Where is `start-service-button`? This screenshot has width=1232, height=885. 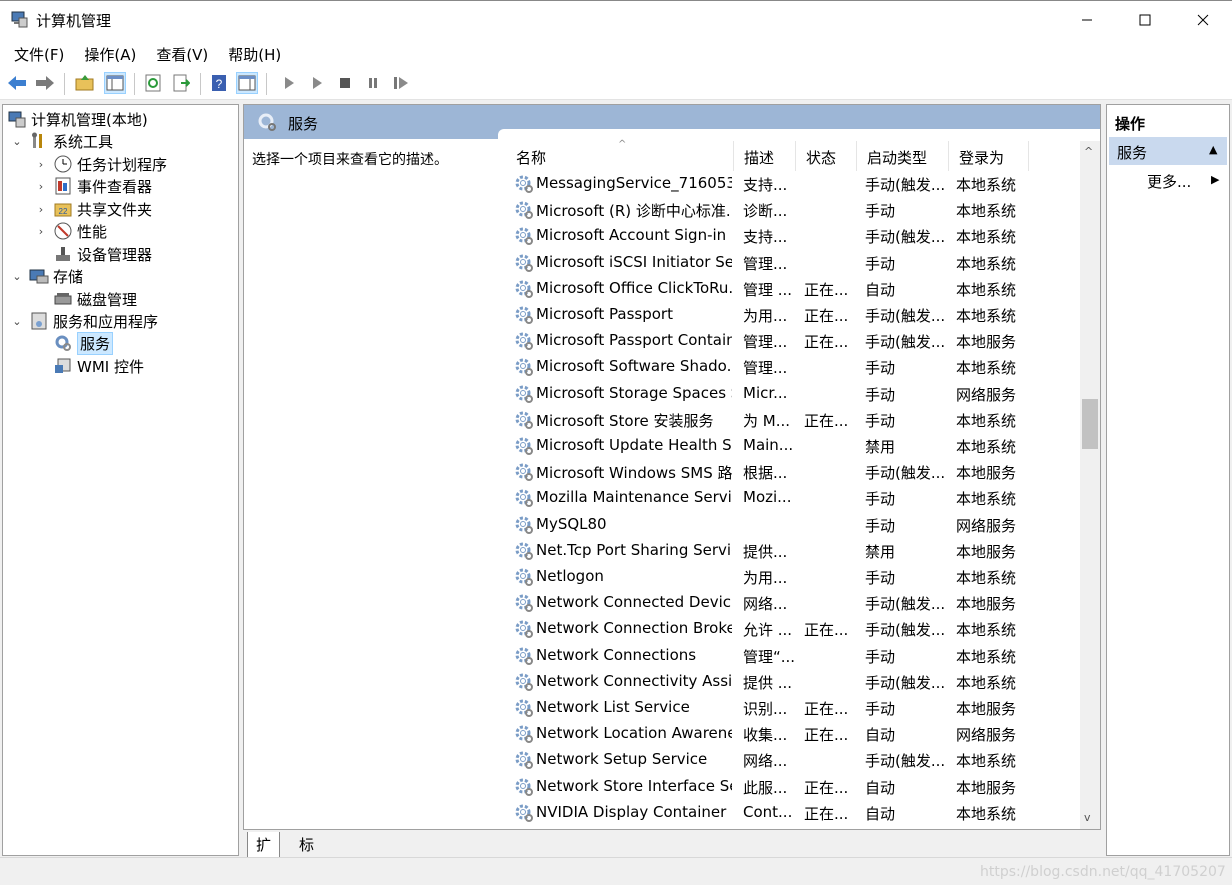
start-service-button is located at coordinates (289, 83).